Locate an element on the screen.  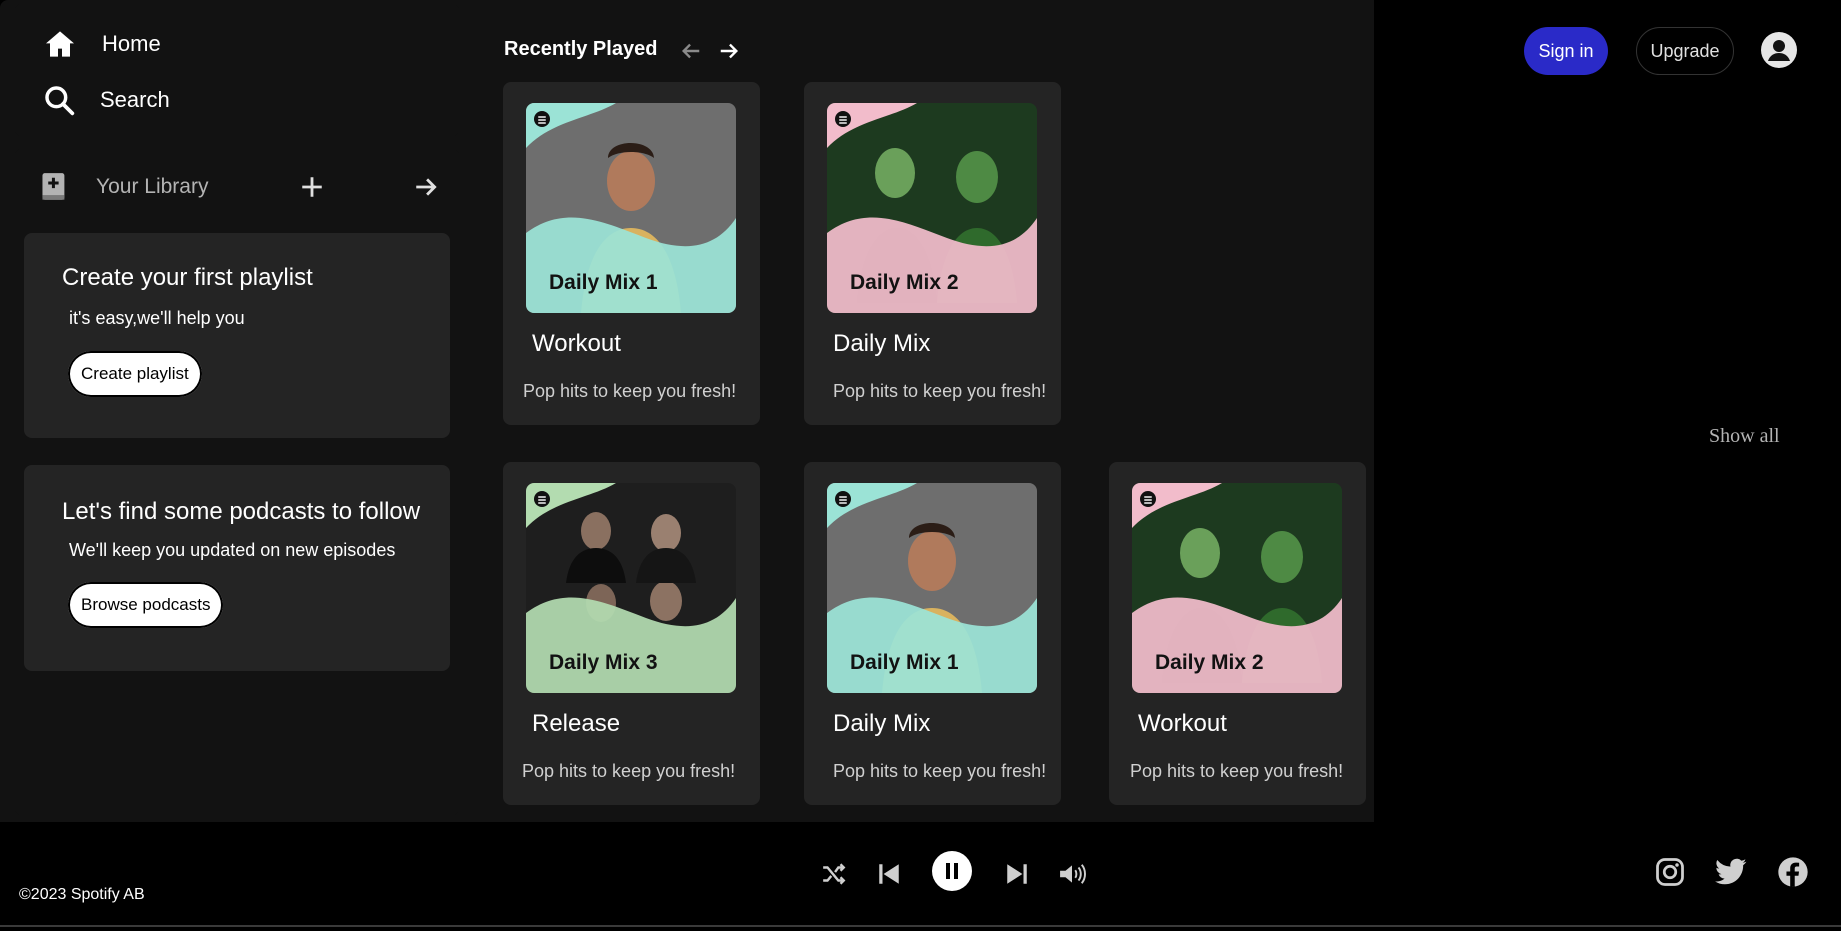
nav-search: Search is located at coordinates (106, 100).